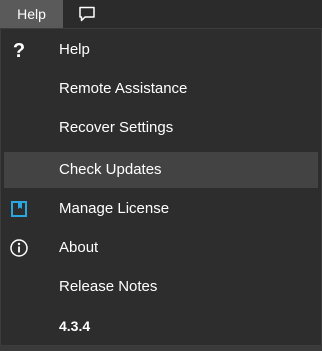 This screenshot has width=322, height=351. Describe the element at coordinates (75, 326) in the screenshot. I see `version-number: 4.3.4` at that location.